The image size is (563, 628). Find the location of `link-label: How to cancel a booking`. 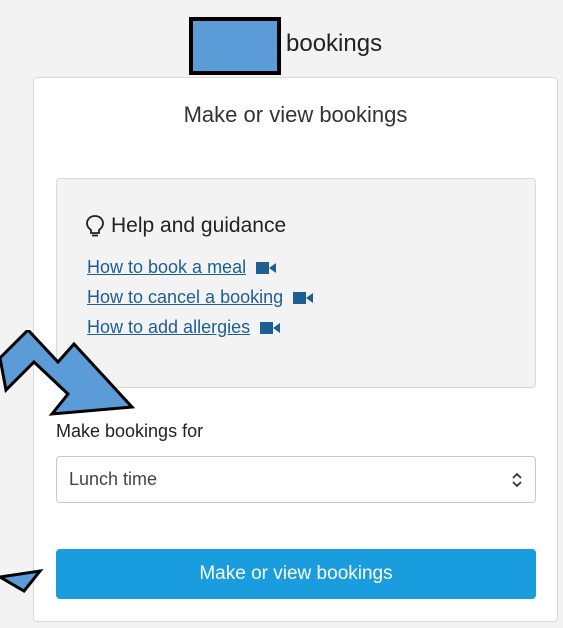

link-label: How to cancel a booking is located at coordinates (185, 297).